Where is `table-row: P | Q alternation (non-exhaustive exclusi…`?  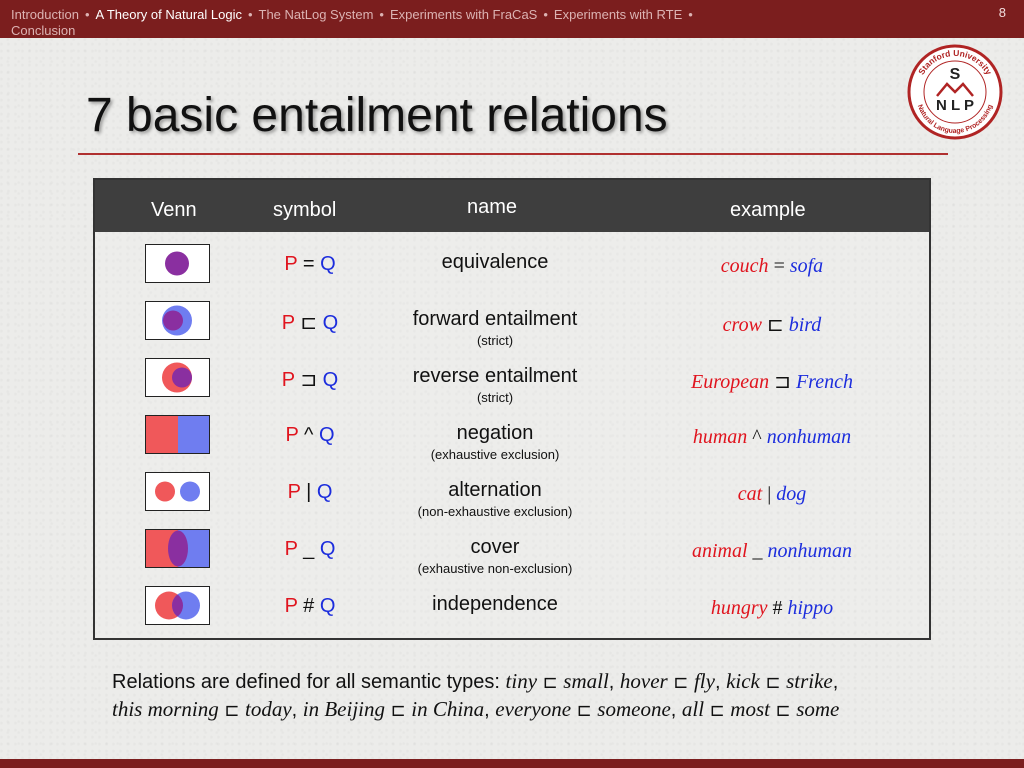 table-row: P | Q alternation (non-exhaustive exclusi… is located at coordinates (512, 490).